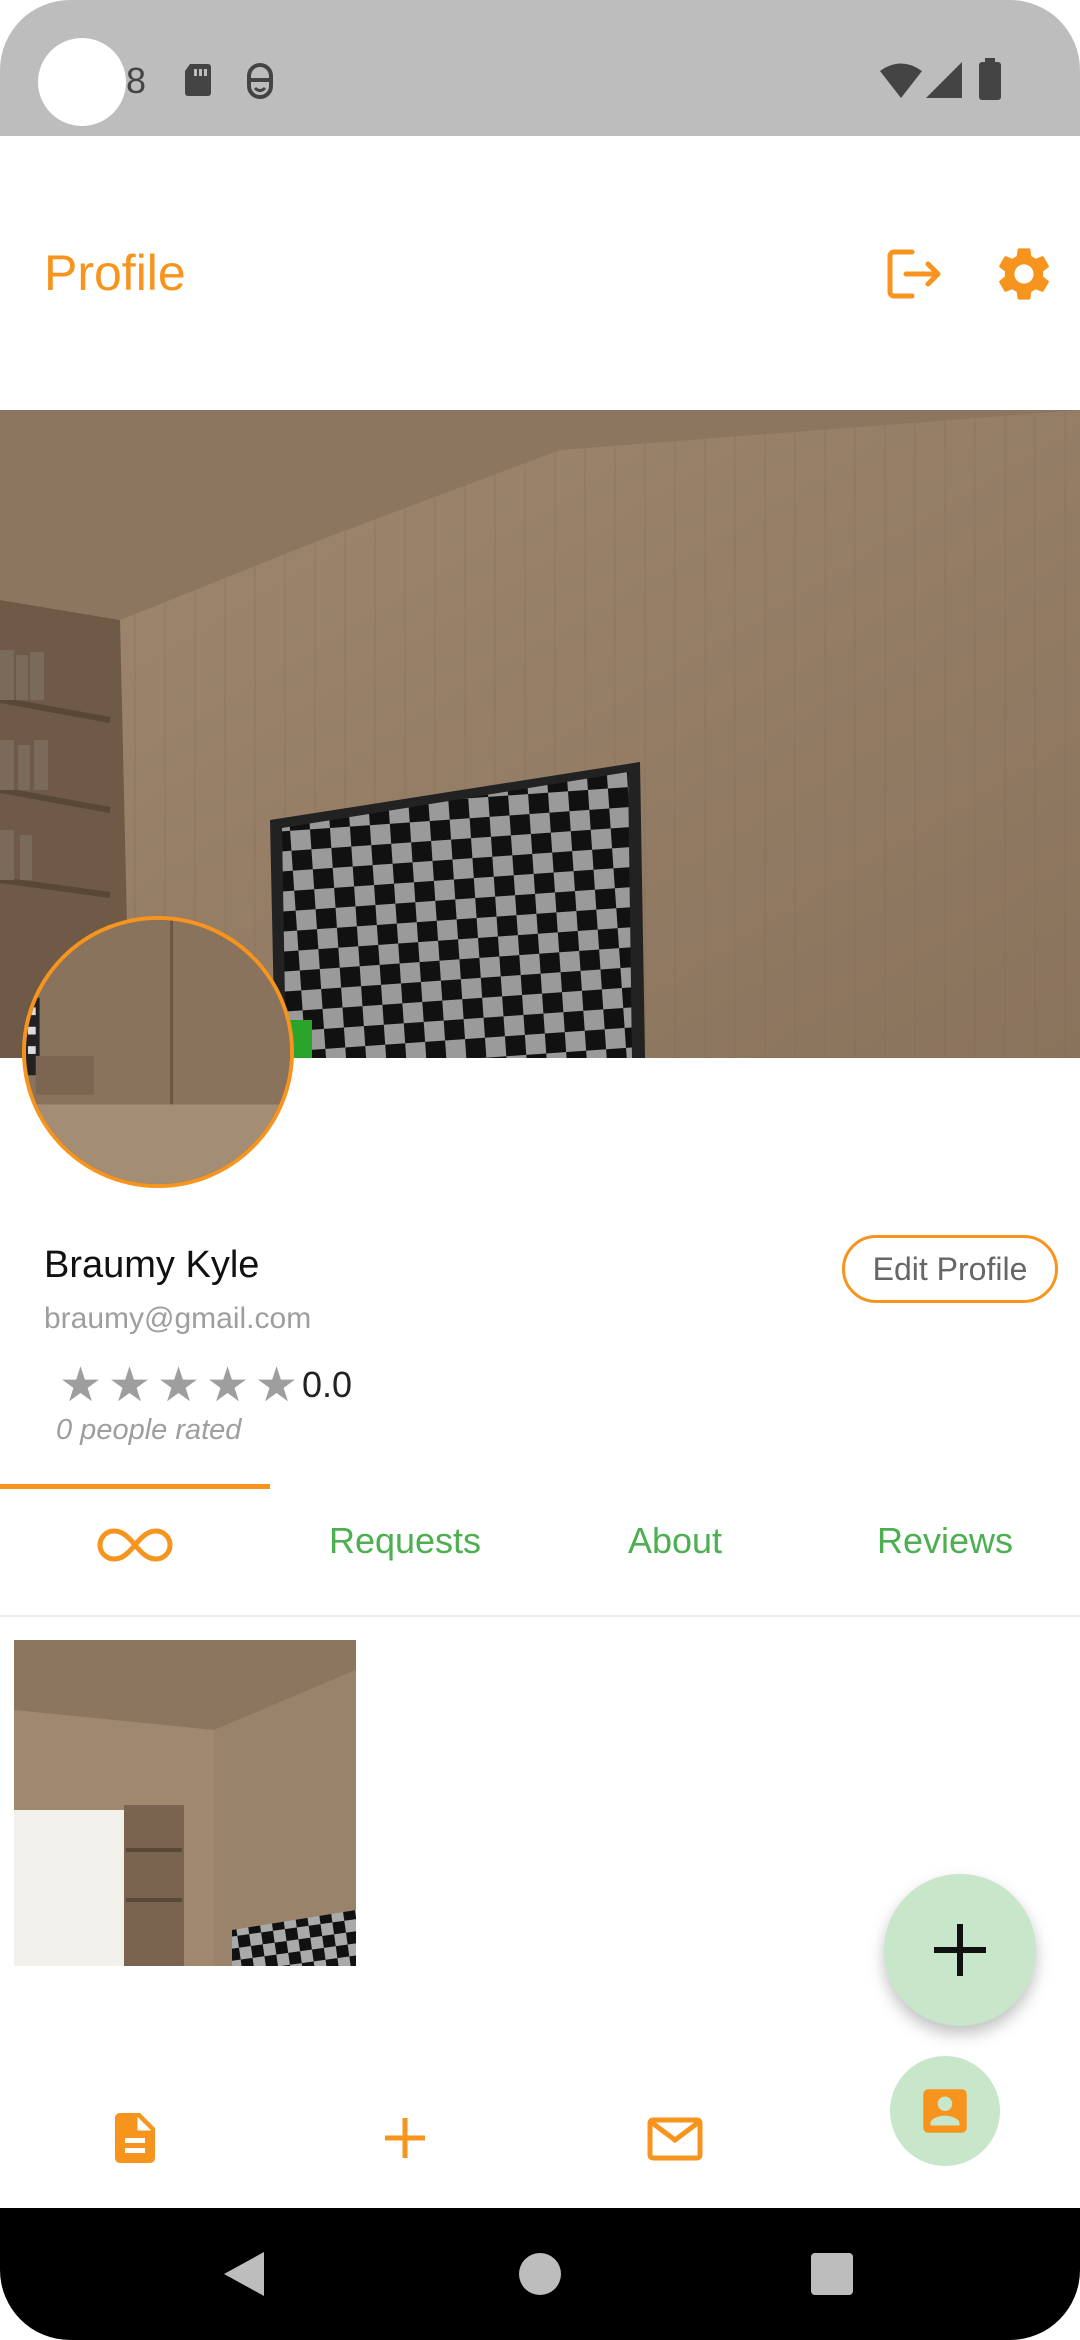  I want to click on tab-all, so click(135, 1545).